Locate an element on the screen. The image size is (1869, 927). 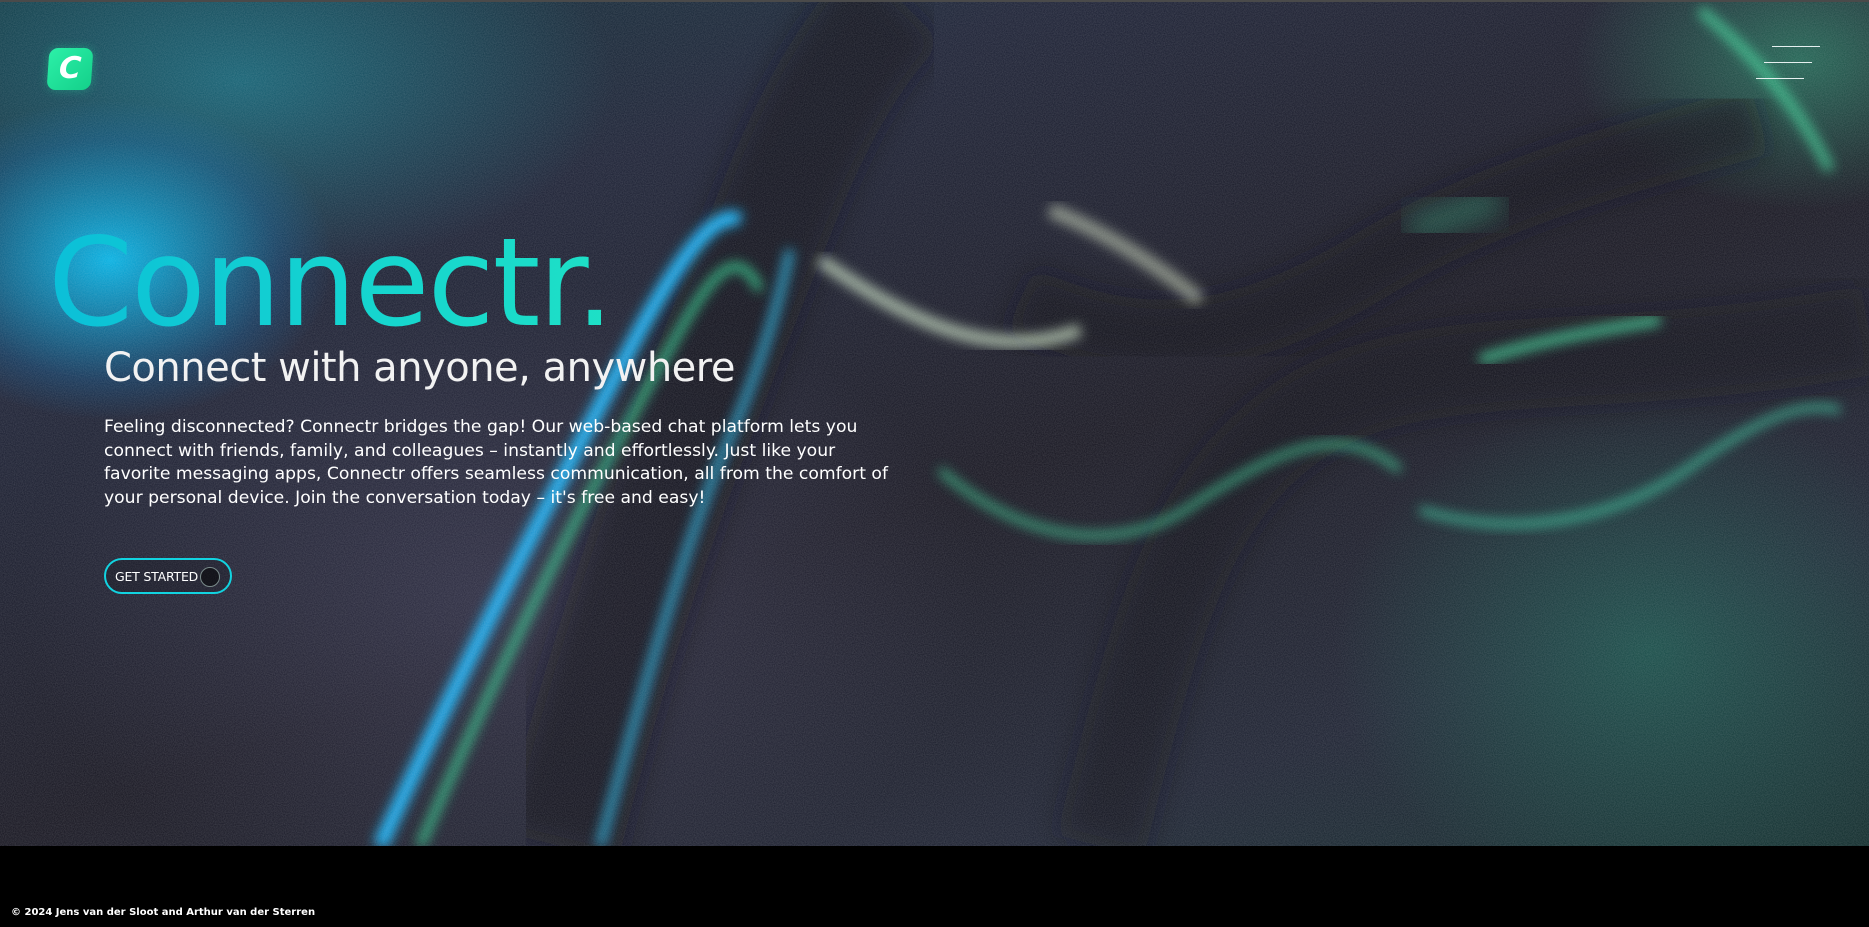
top-border is located at coordinates (934, 1).